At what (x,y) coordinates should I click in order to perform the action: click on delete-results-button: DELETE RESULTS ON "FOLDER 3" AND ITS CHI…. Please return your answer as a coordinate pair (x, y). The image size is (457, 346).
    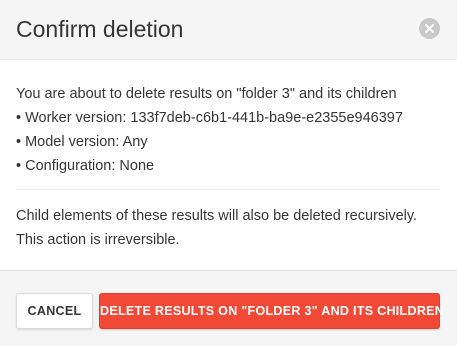
    Looking at the image, I should click on (271, 311).